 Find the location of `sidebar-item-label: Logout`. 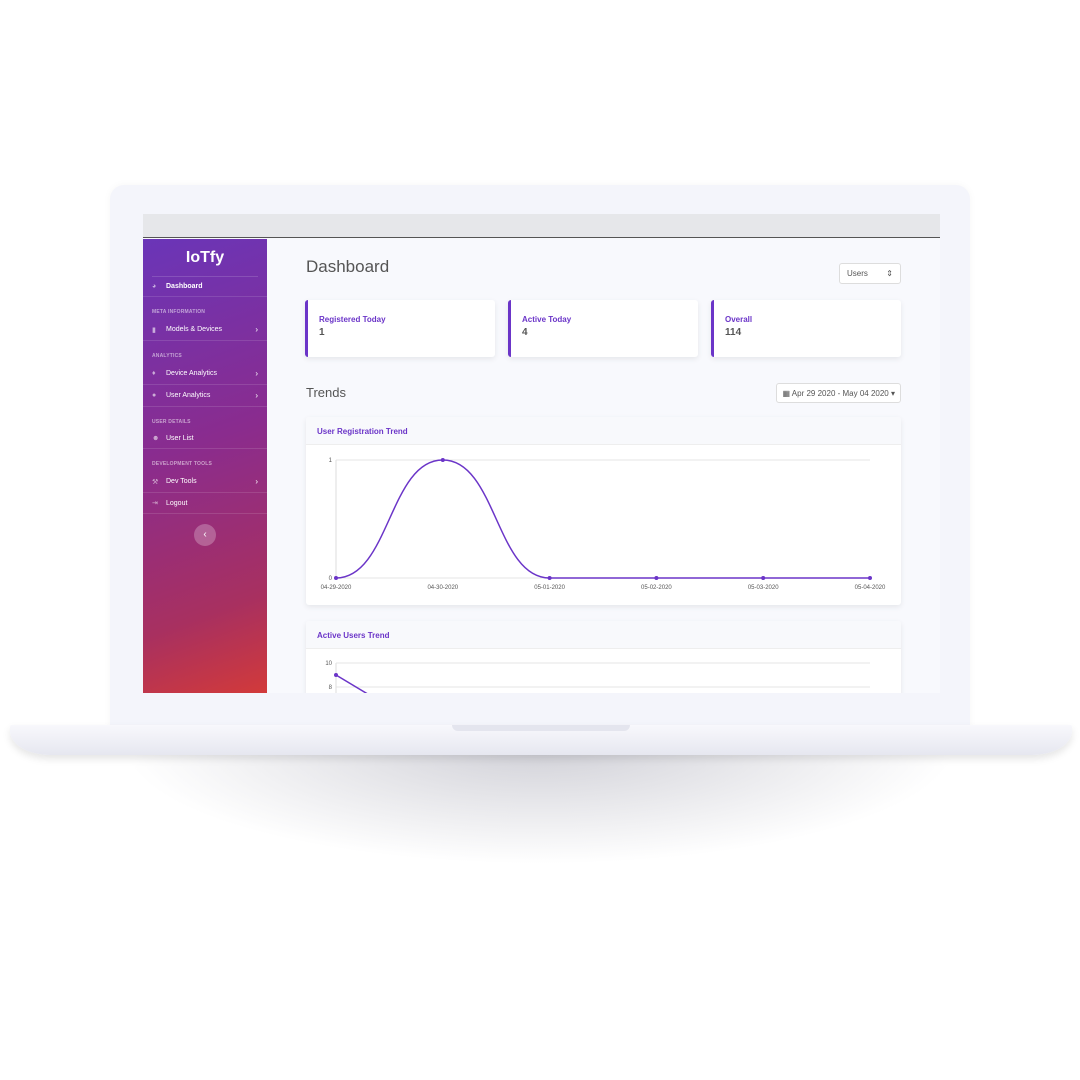

sidebar-item-label: Logout is located at coordinates (177, 503).